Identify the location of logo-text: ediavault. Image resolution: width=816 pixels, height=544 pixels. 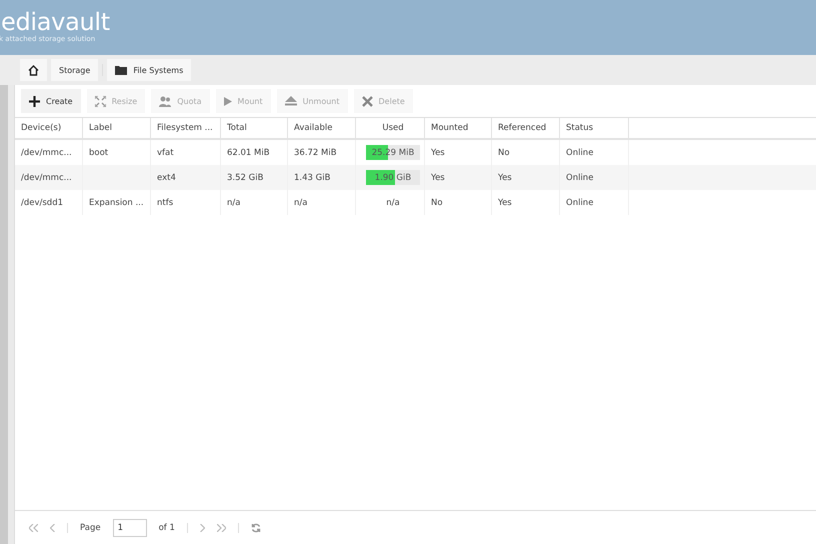
(56, 21).